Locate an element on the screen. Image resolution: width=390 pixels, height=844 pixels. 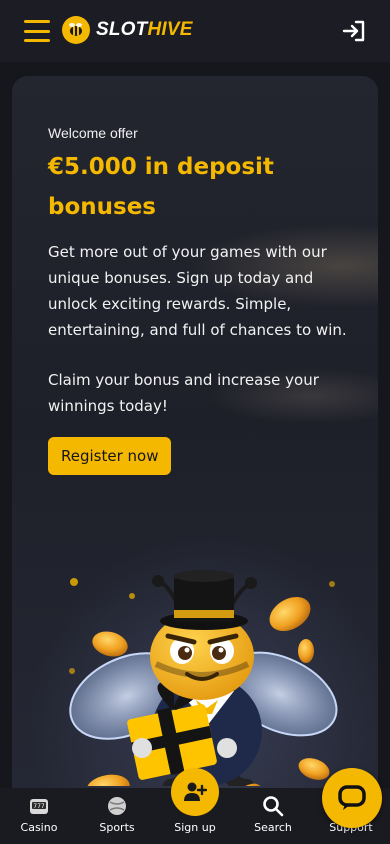
svg-text: 777 is located at coordinates (39, 806).